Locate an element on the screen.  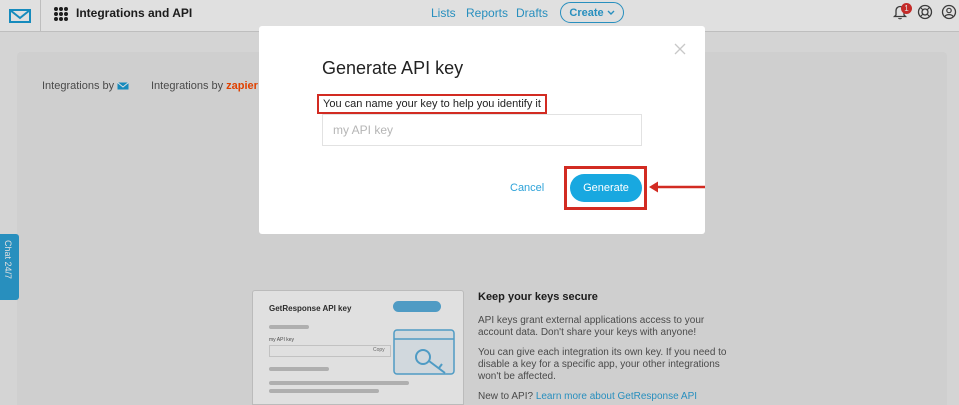
cancel-button: Cancel is located at coordinates (527, 188).